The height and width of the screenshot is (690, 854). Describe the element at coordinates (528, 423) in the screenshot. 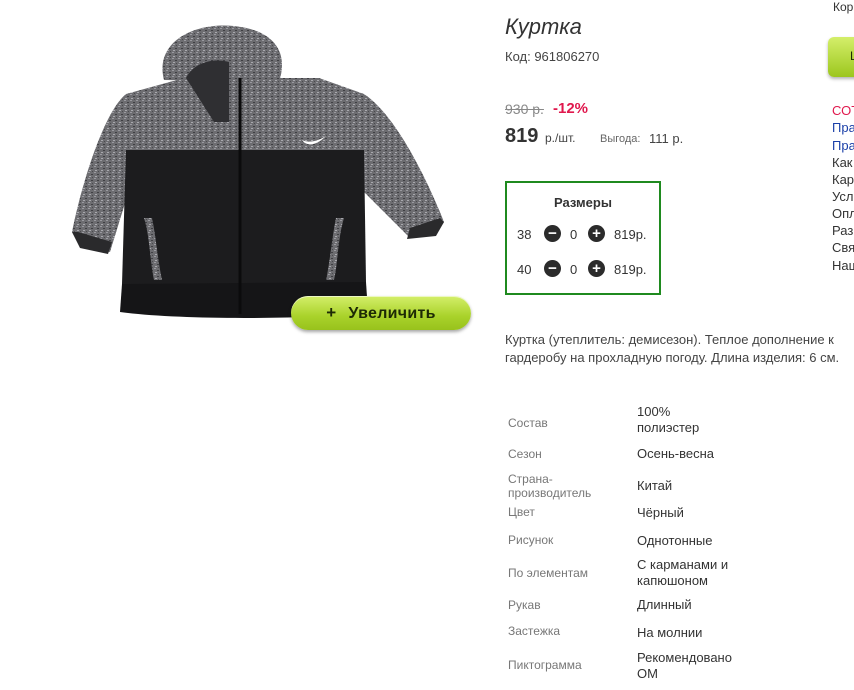

I see `attribute-label: Состав` at that location.